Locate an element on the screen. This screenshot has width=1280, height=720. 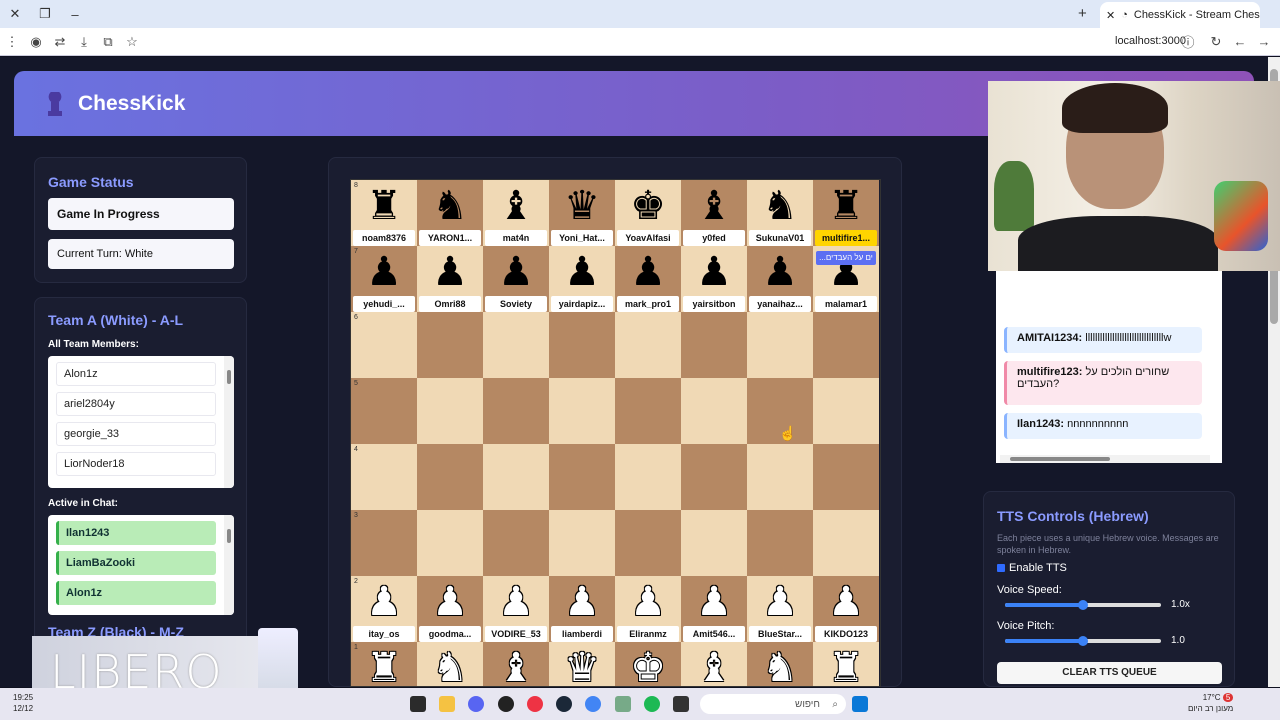
site-info-icon: ⓘ is located at coordinates (1188, 42).